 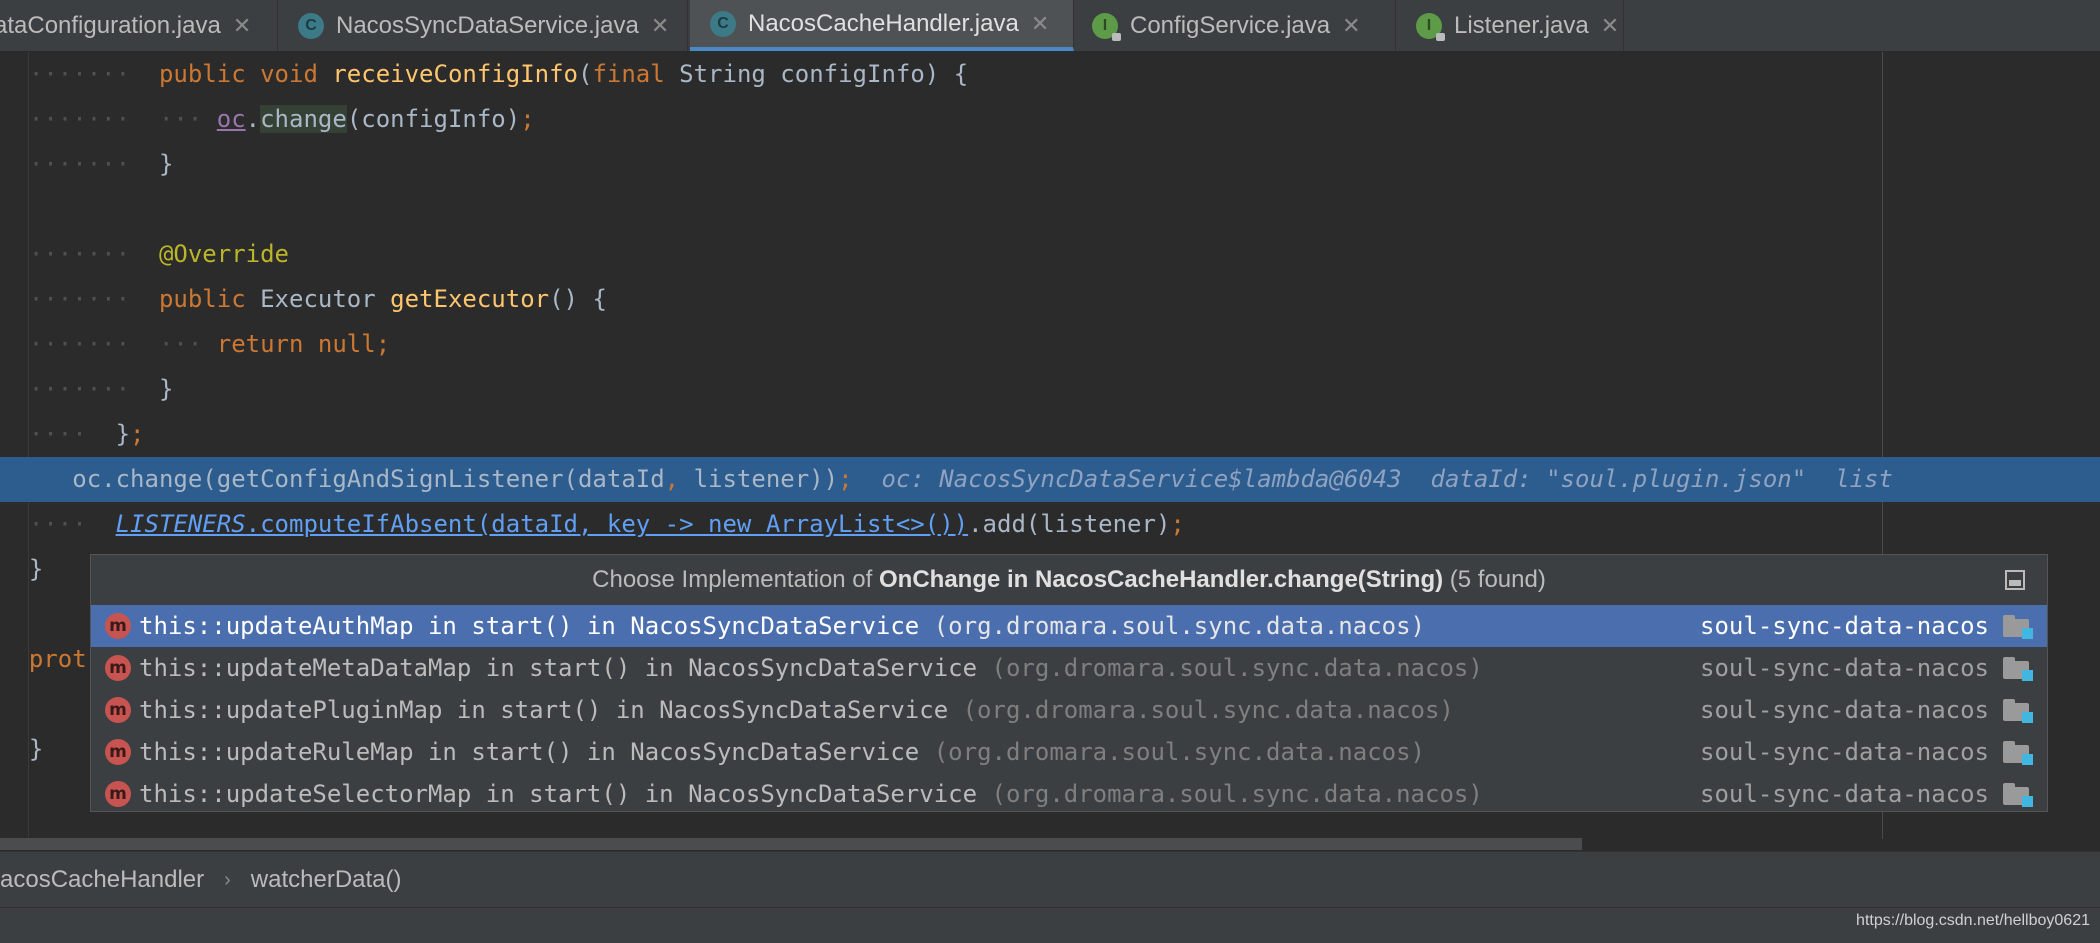 What do you see at coordinates (303, 119) in the screenshot?
I see `highlighted-usage: change` at bounding box center [303, 119].